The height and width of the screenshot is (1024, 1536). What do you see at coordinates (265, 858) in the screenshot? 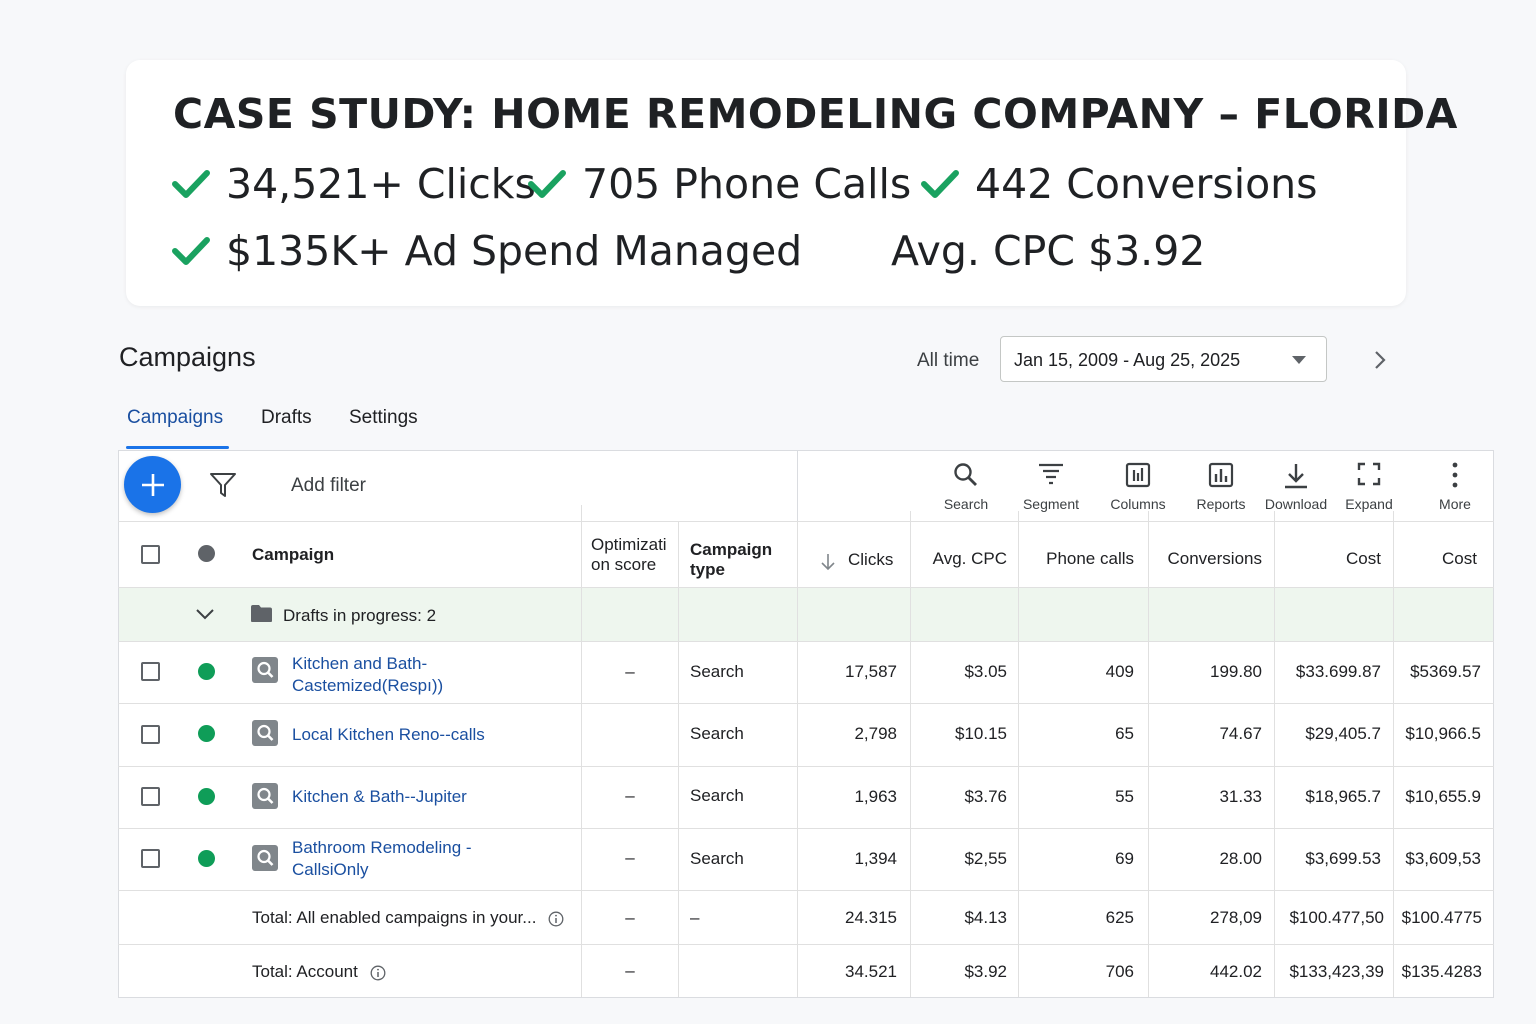
I see `search-campaign-icon` at bounding box center [265, 858].